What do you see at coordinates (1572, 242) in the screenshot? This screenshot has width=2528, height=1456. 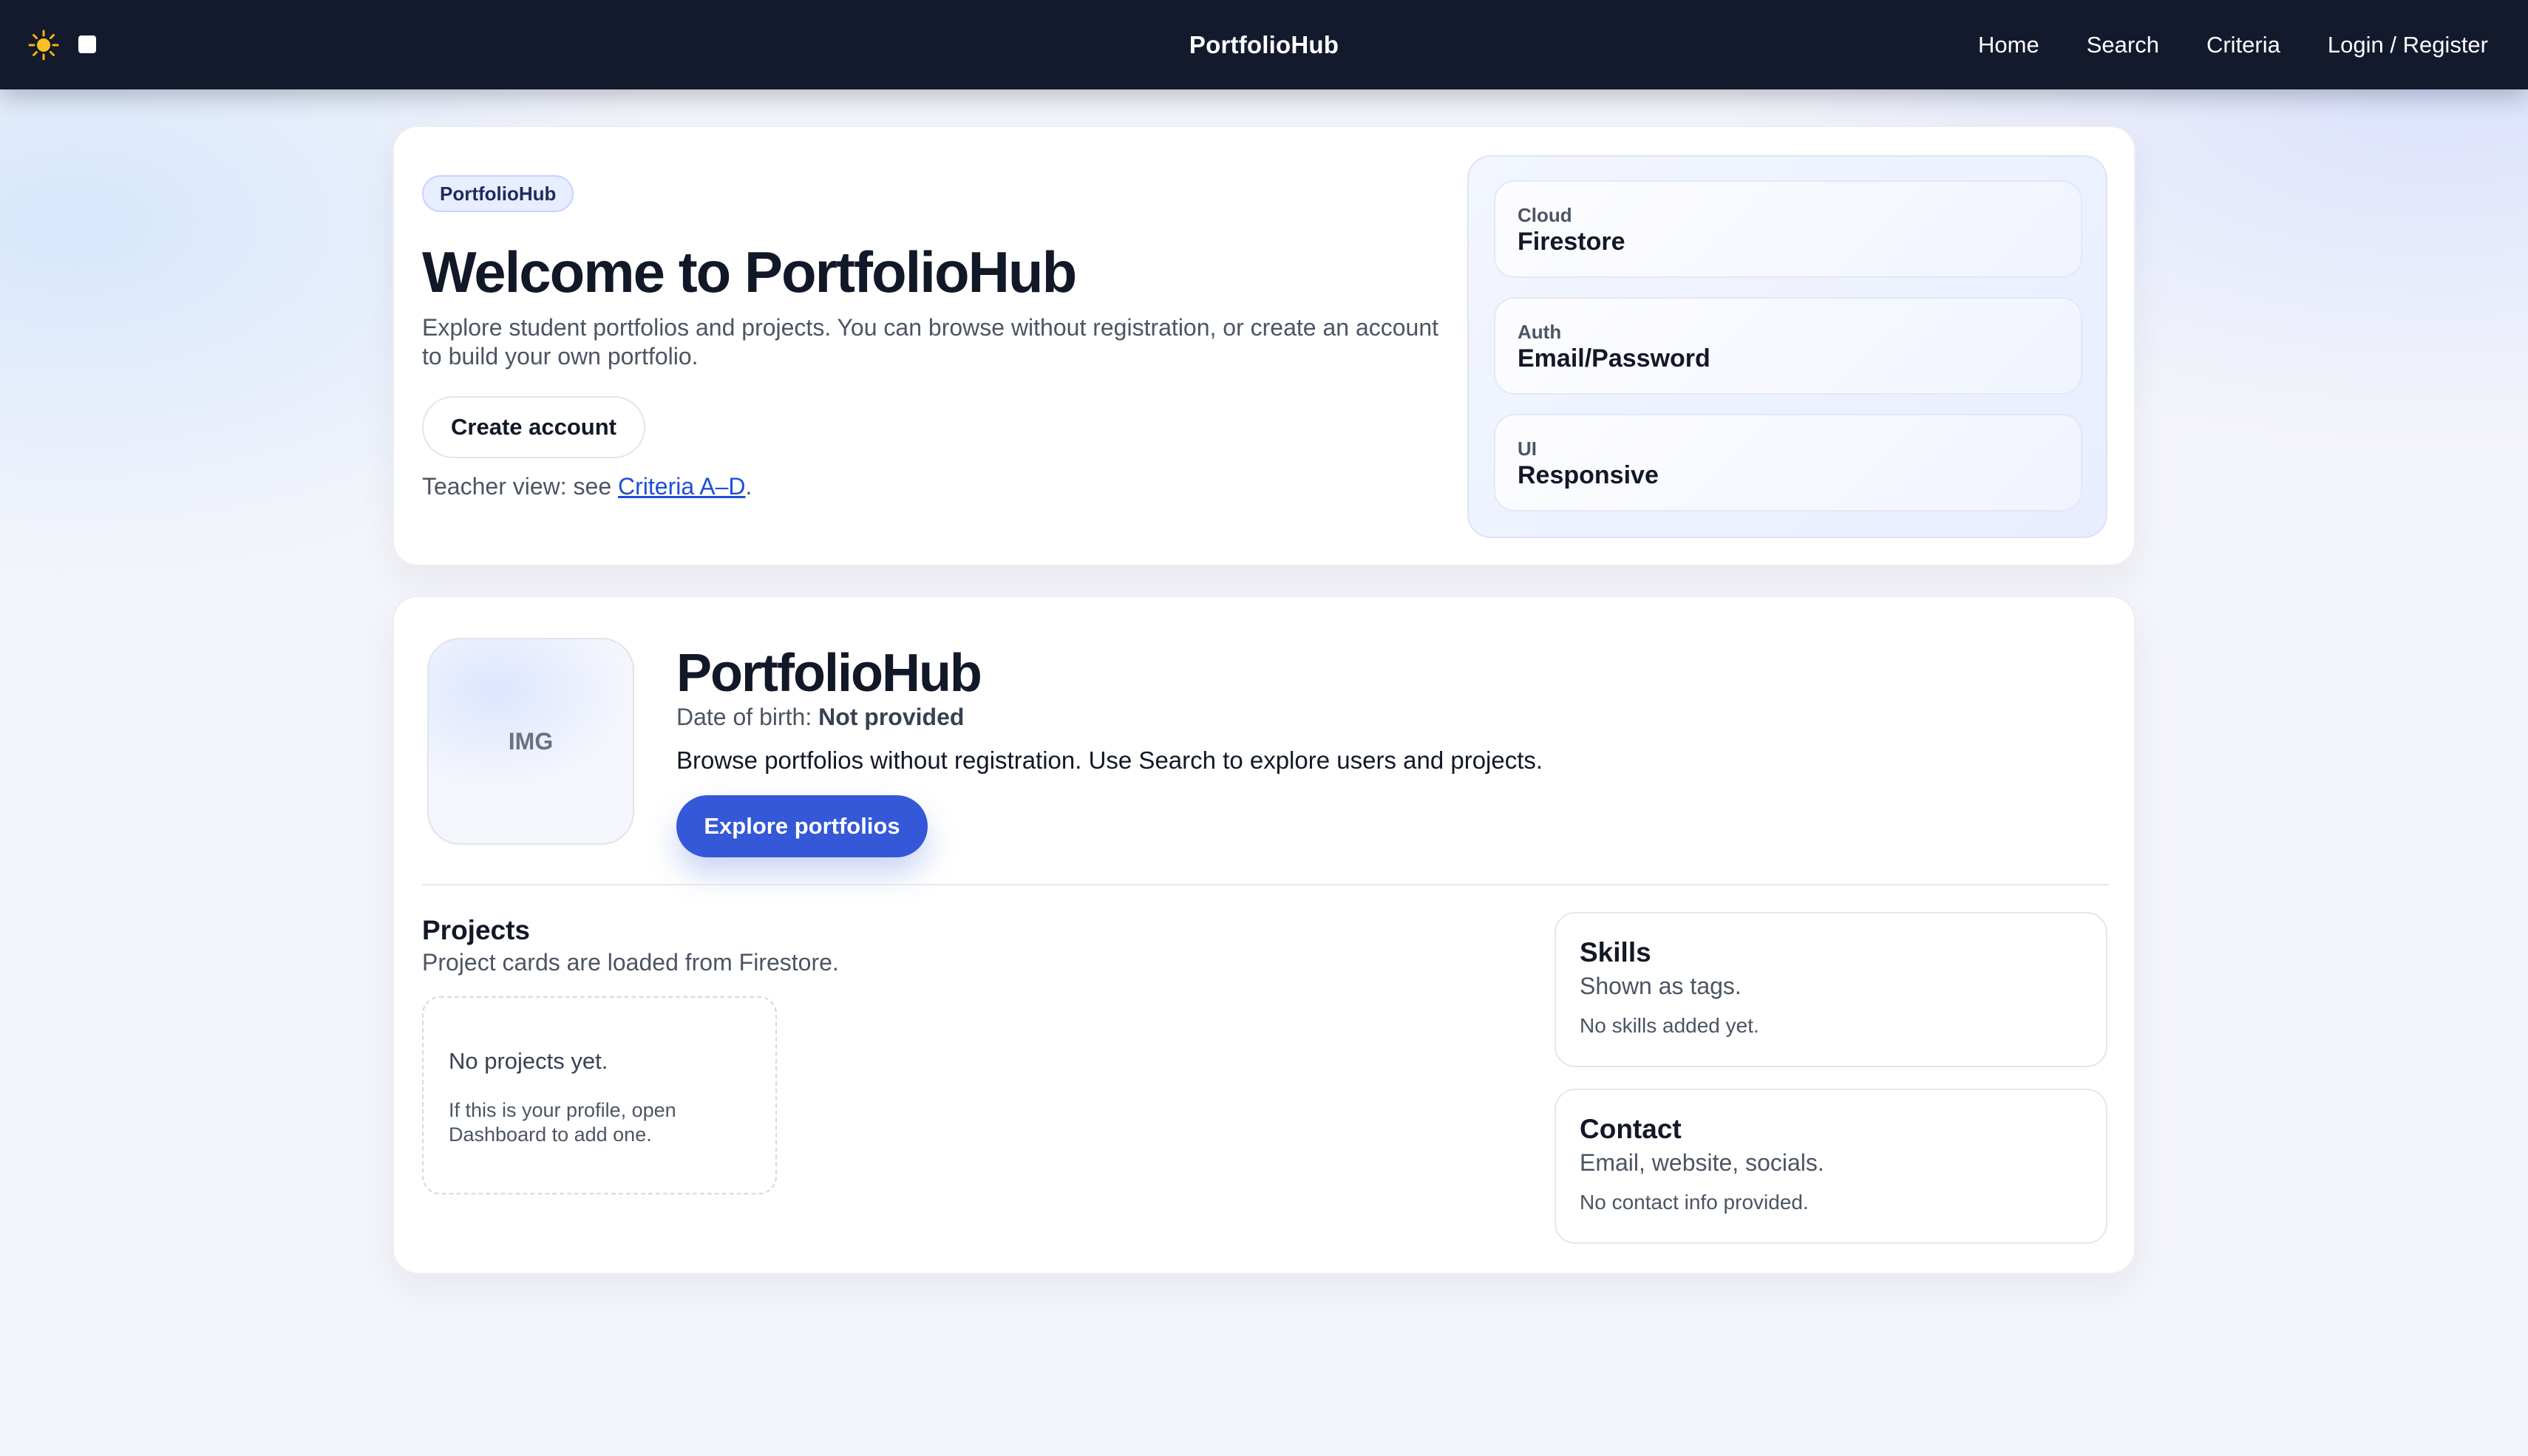 I see `feature-value: Firestore` at bounding box center [1572, 242].